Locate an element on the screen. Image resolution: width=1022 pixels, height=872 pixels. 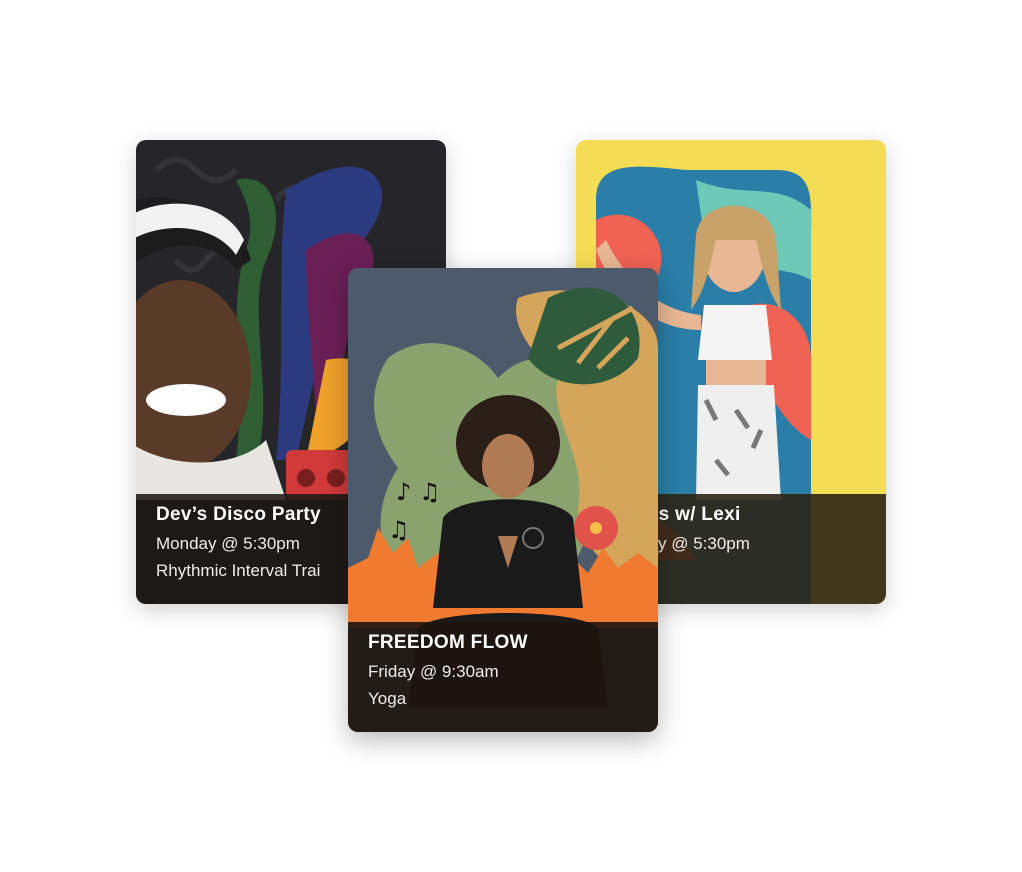
card-category: Yoga is located at coordinates (387, 698).